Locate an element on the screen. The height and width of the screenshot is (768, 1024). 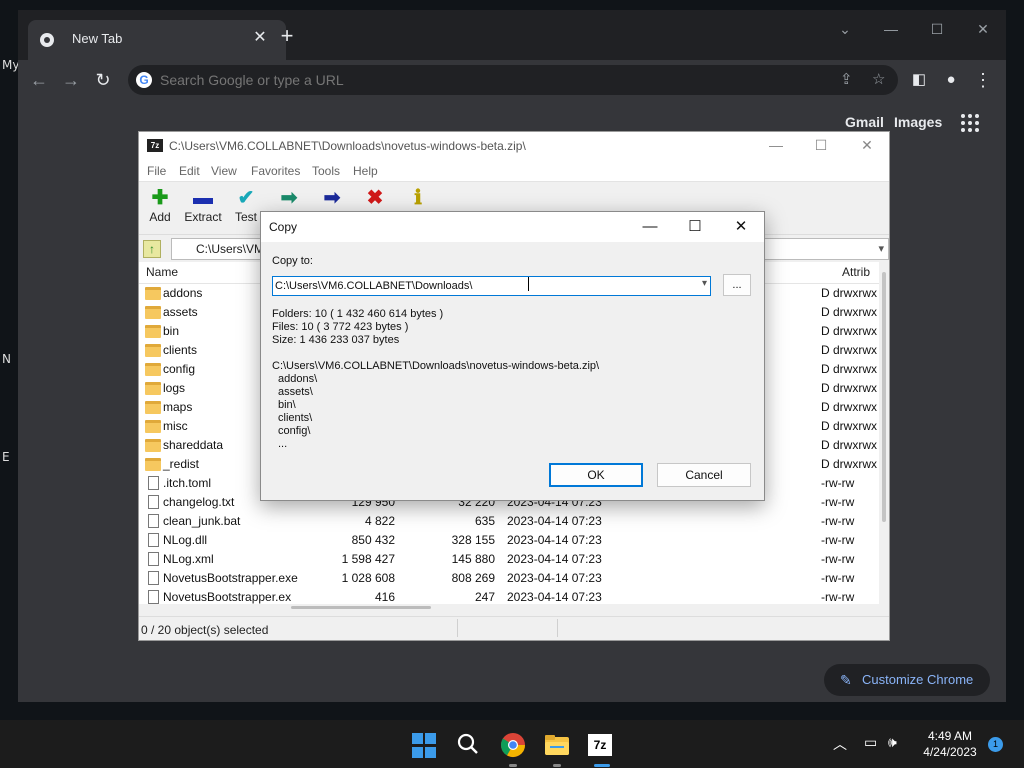
running-indicator is located at coordinates (557, 765).